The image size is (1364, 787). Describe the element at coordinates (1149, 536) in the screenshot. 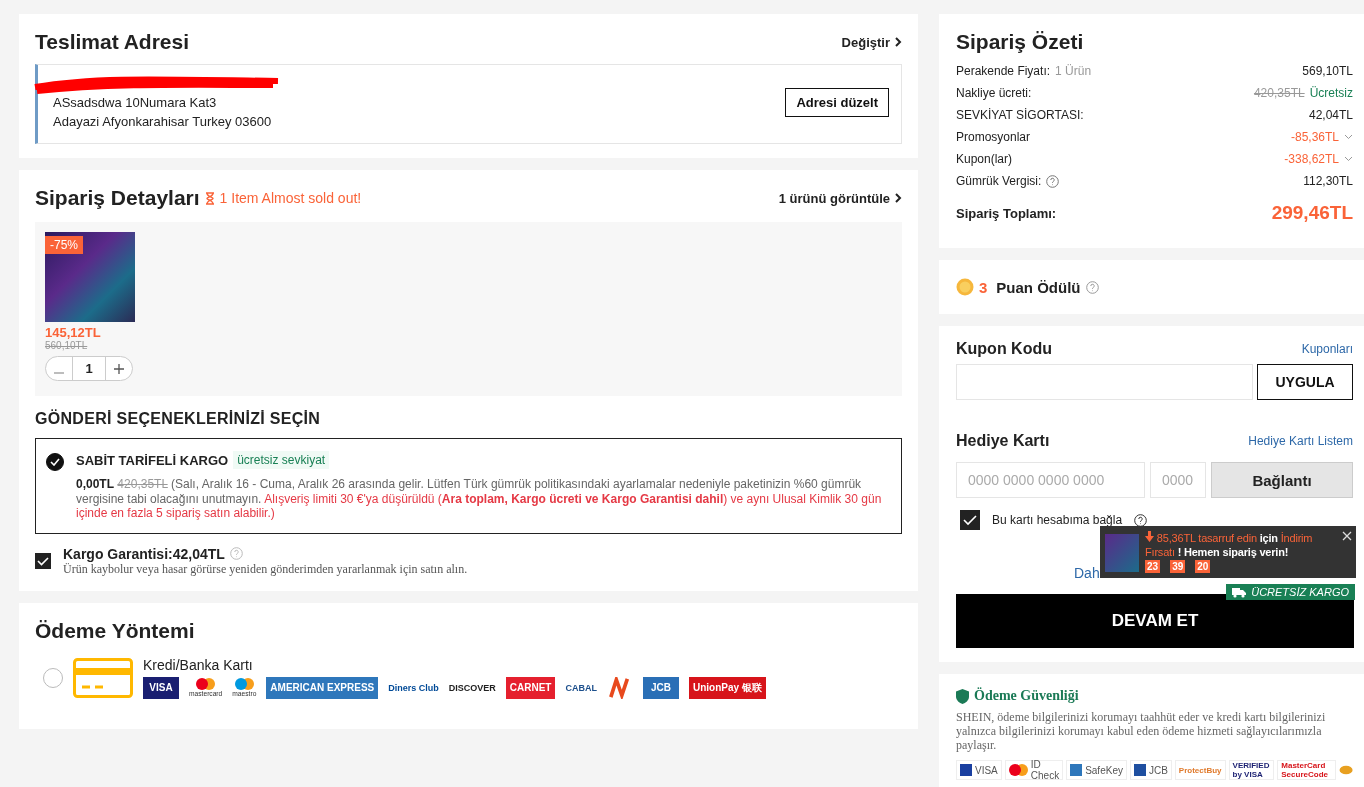

I see `arrow-down-icon` at that location.